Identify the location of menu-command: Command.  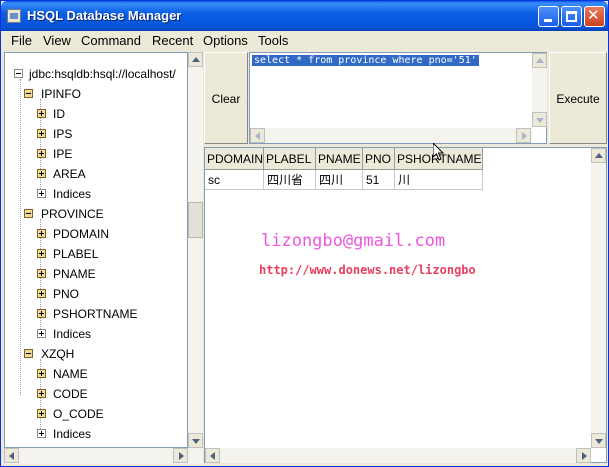
(111, 40).